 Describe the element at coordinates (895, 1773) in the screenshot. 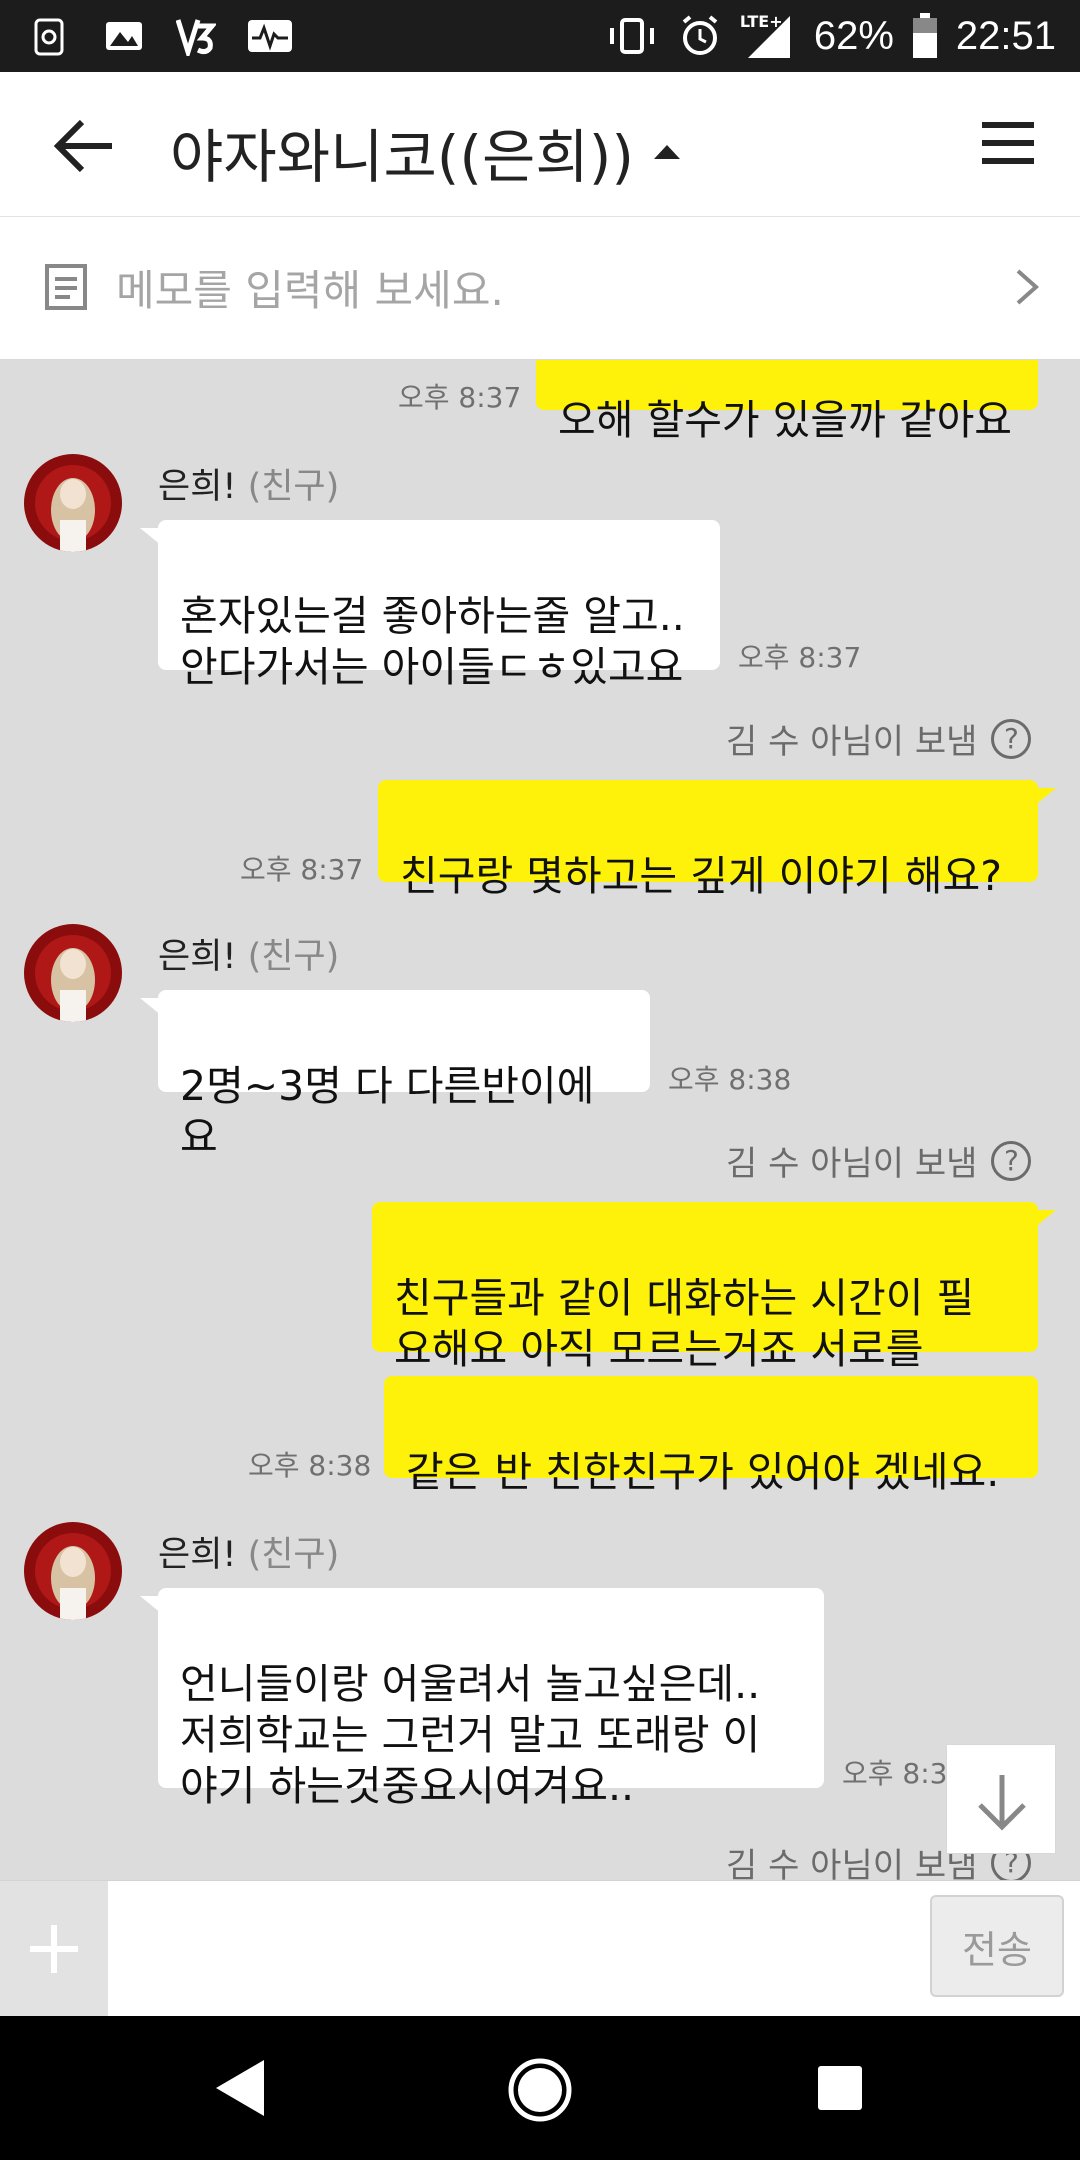

I see `message-time: 오후 8:3` at that location.